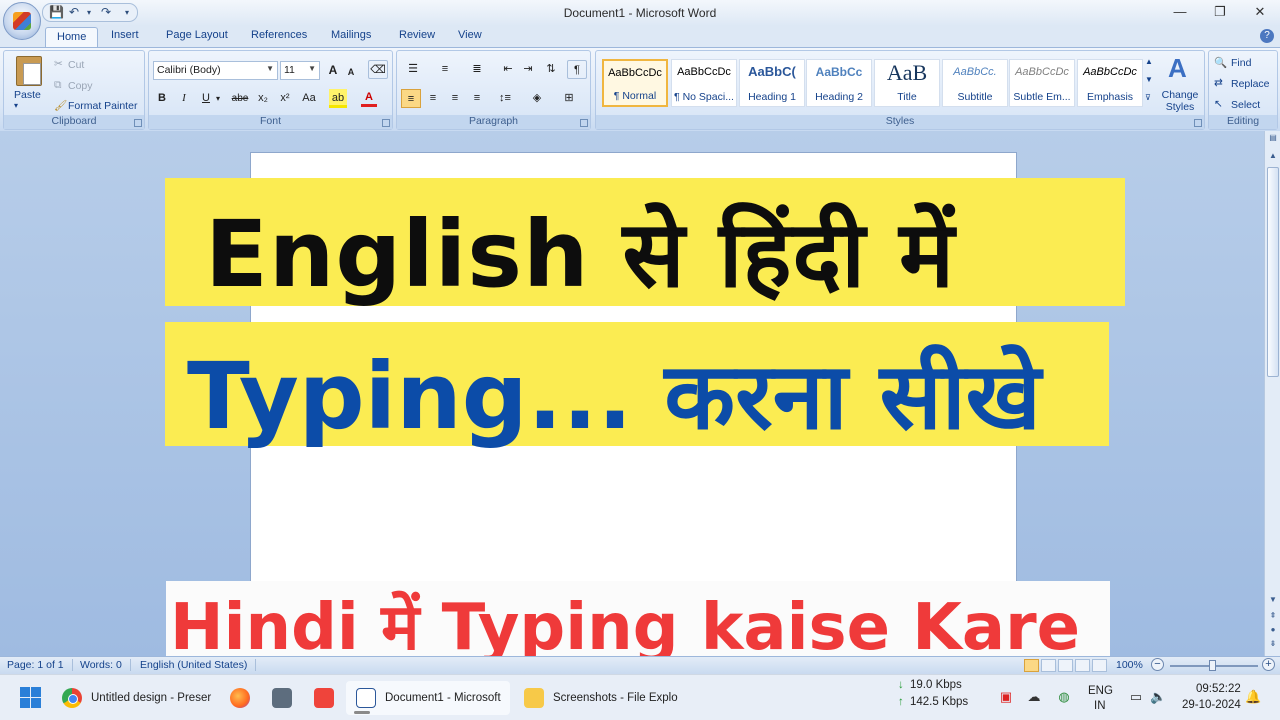 This screenshot has width=1280, height=720. What do you see at coordinates (333, 70) in the screenshot?
I see `grow-font-button: A` at bounding box center [333, 70].